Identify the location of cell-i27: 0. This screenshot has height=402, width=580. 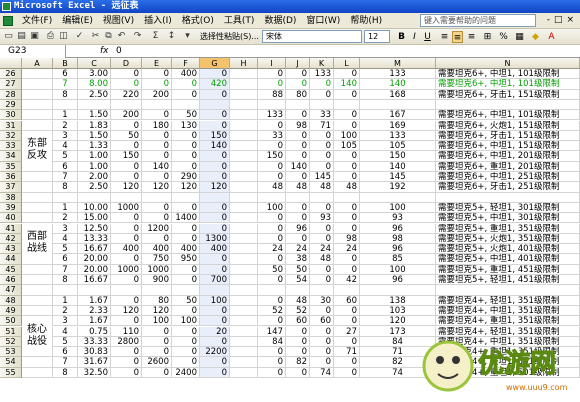
(272, 84).